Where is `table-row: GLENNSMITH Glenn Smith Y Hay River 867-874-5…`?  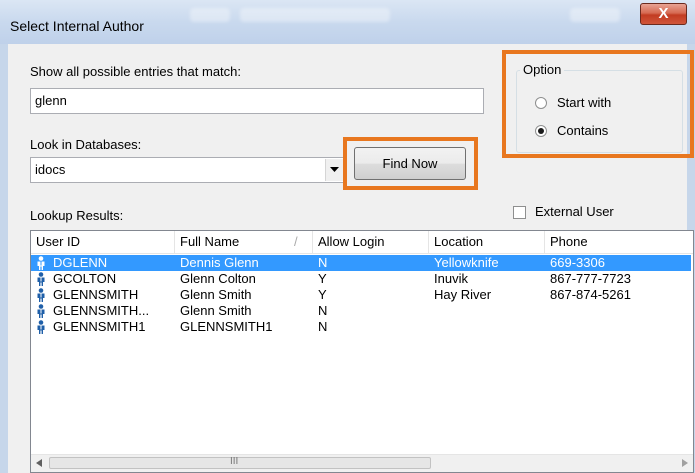 table-row: GLENNSMITH Glenn Smith Y Hay River 867-874-5… is located at coordinates (361, 295).